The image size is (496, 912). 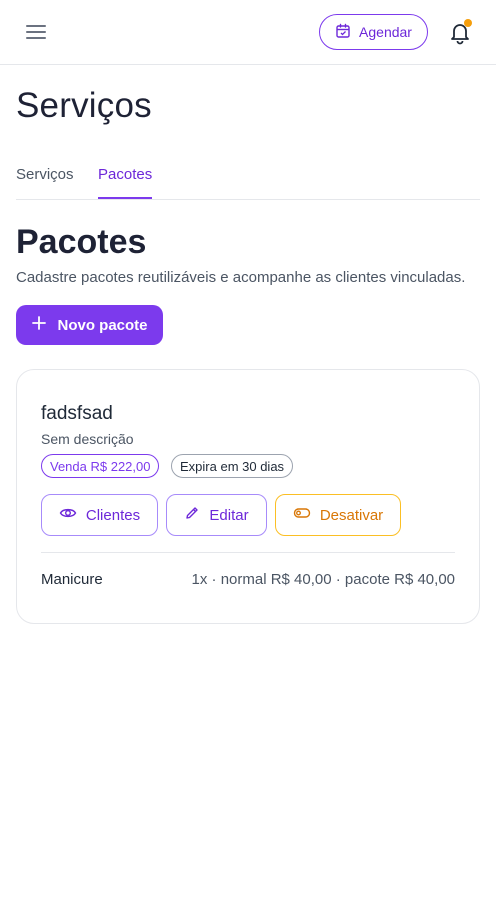 I want to click on calendar-icon, so click(x=343, y=32).